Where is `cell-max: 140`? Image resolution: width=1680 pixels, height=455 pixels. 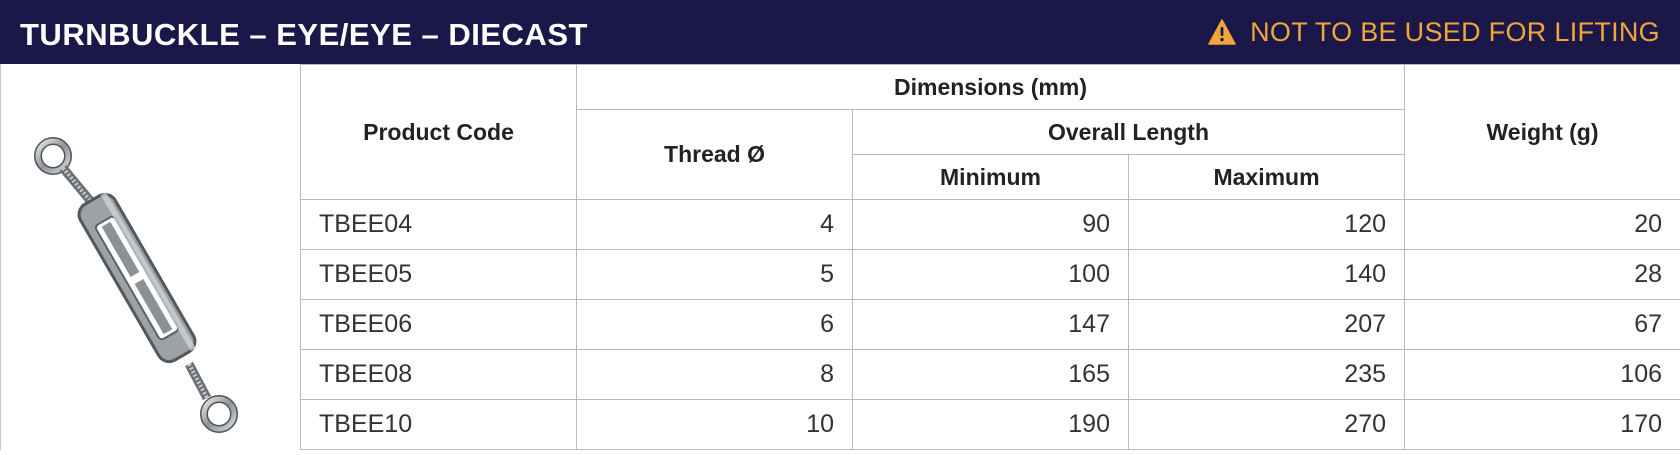
cell-max: 140 is located at coordinates (1267, 275).